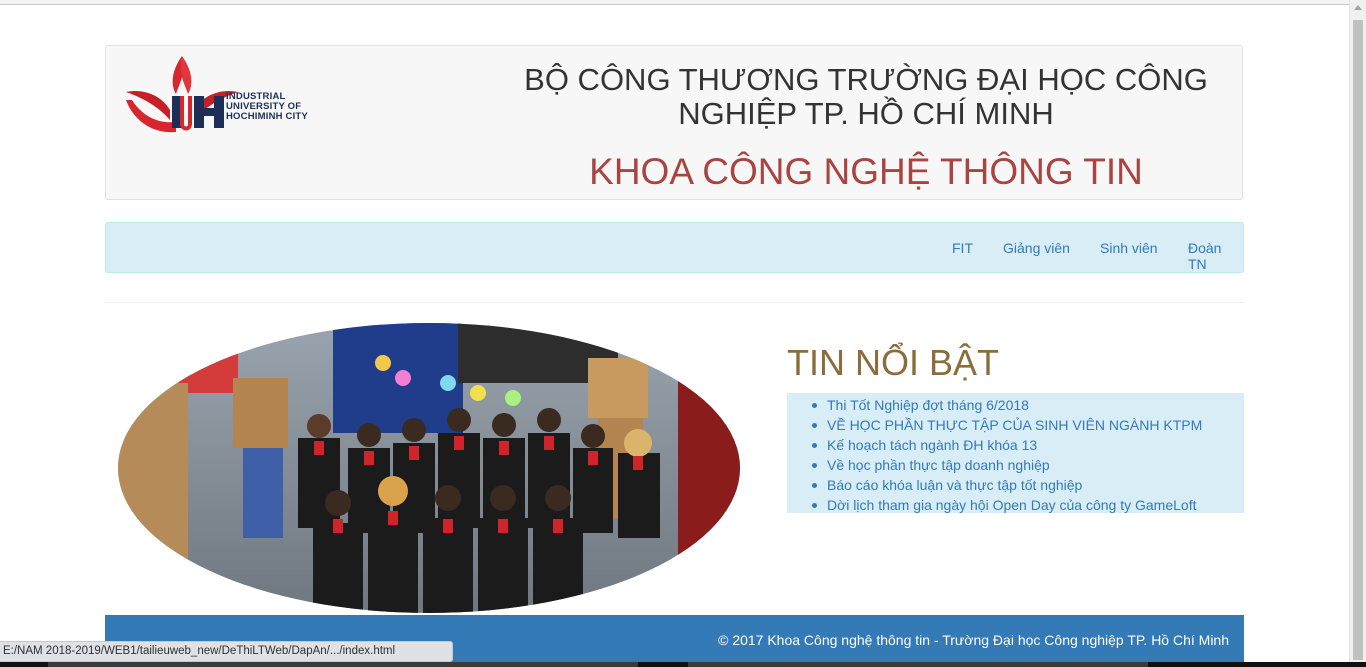 The height and width of the screenshot is (667, 1366). What do you see at coordinates (893, 362) in the screenshot?
I see `featured-news-title: TIN NỔI BẬT` at bounding box center [893, 362].